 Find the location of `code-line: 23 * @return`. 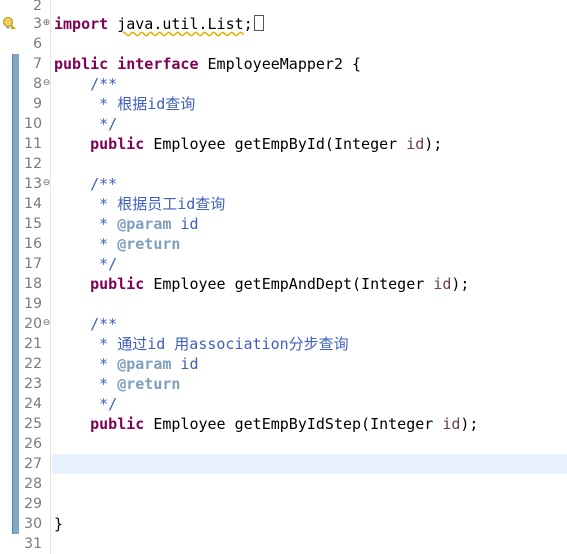

code-line: 23 * @return is located at coordinates (283, 384).